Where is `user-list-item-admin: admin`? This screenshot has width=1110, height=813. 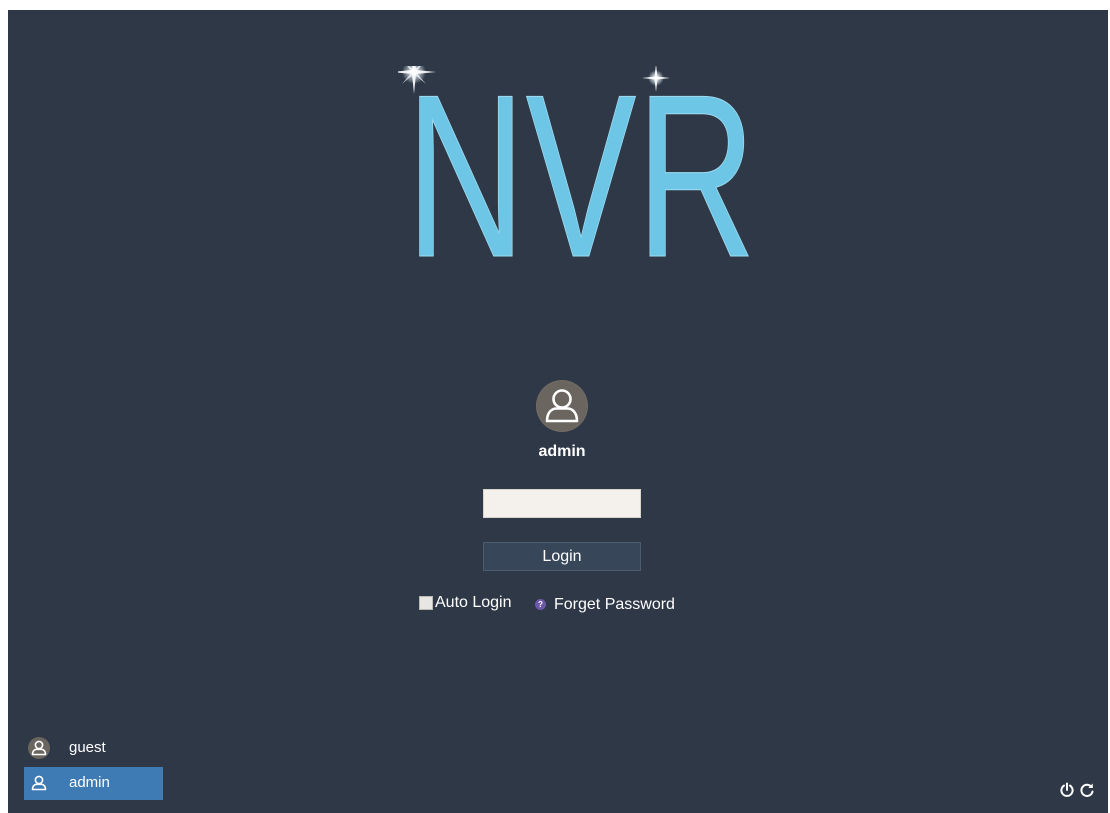
user-list-item-admin: admin is located at coordinates (93, 783).